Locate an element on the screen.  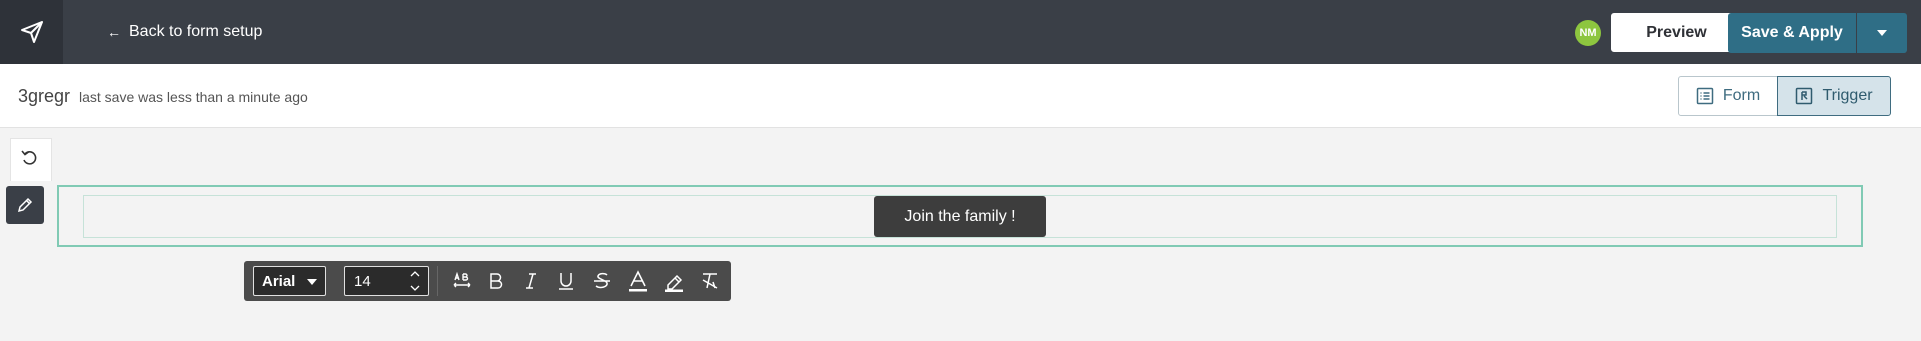
chevron-down-icon is located at coordinates (415, 288).